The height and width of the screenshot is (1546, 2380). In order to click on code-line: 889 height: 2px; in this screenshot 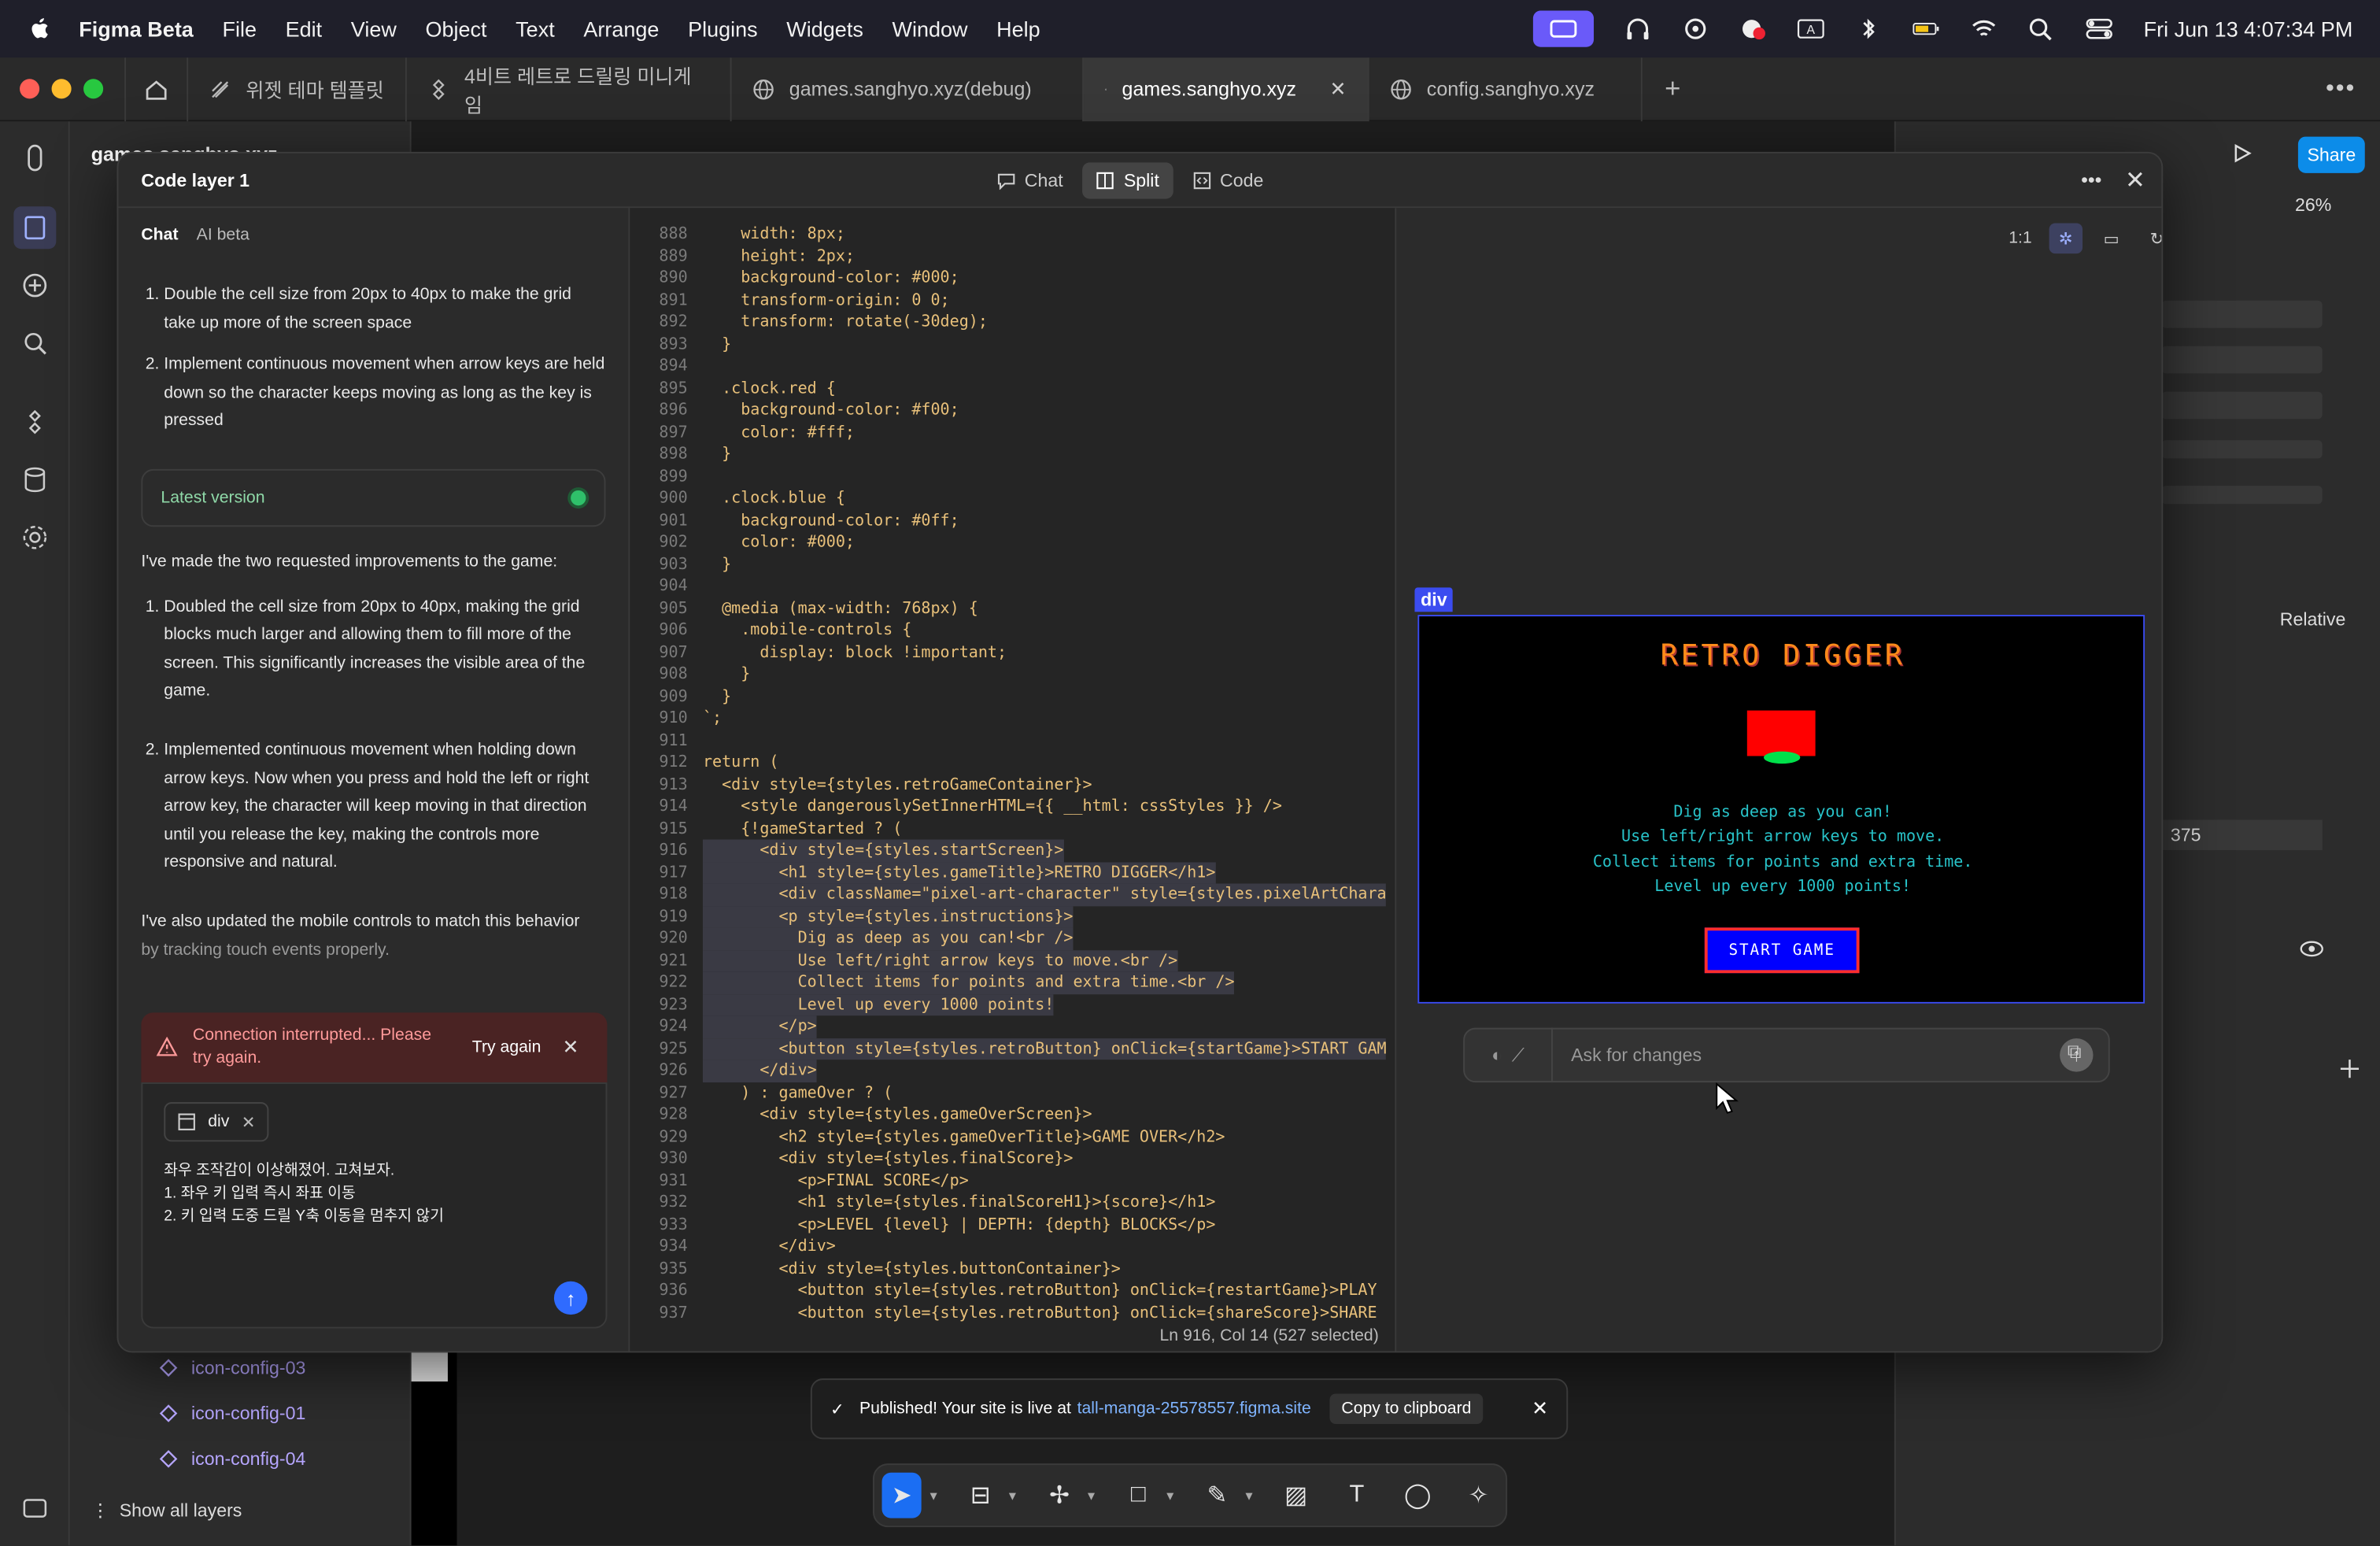, I will do `click(1013, 256)`.